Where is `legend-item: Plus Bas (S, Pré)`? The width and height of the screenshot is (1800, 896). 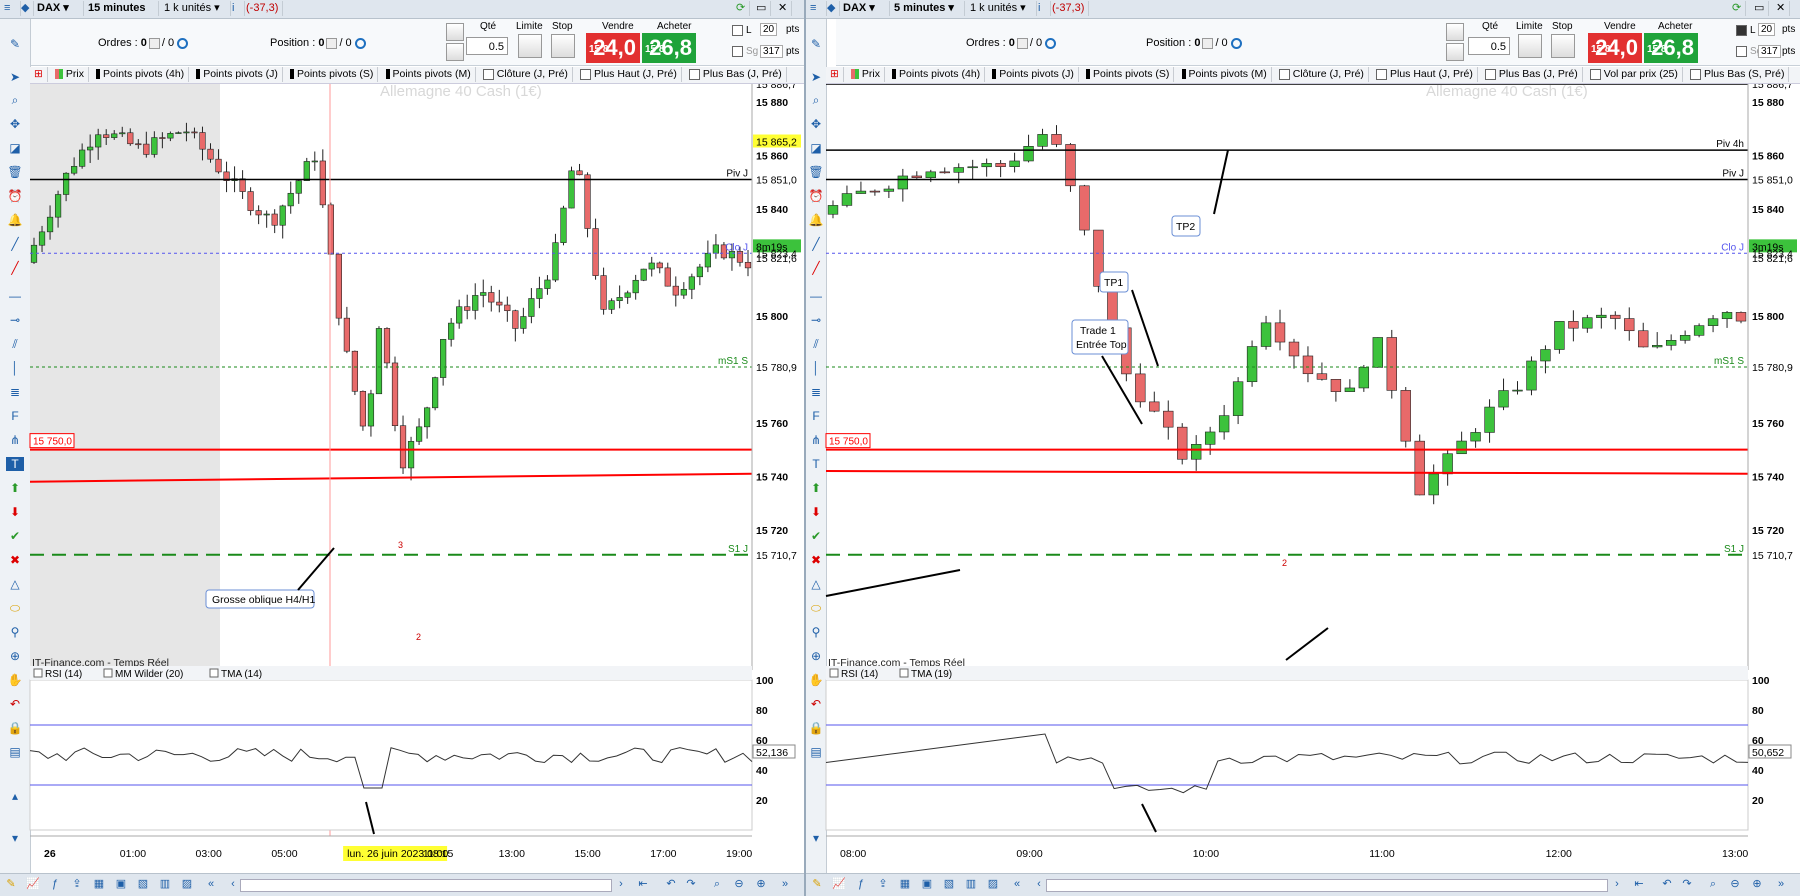
legend-item: Plus Bas (S, Pré) is located at coordinates (1738, 74).